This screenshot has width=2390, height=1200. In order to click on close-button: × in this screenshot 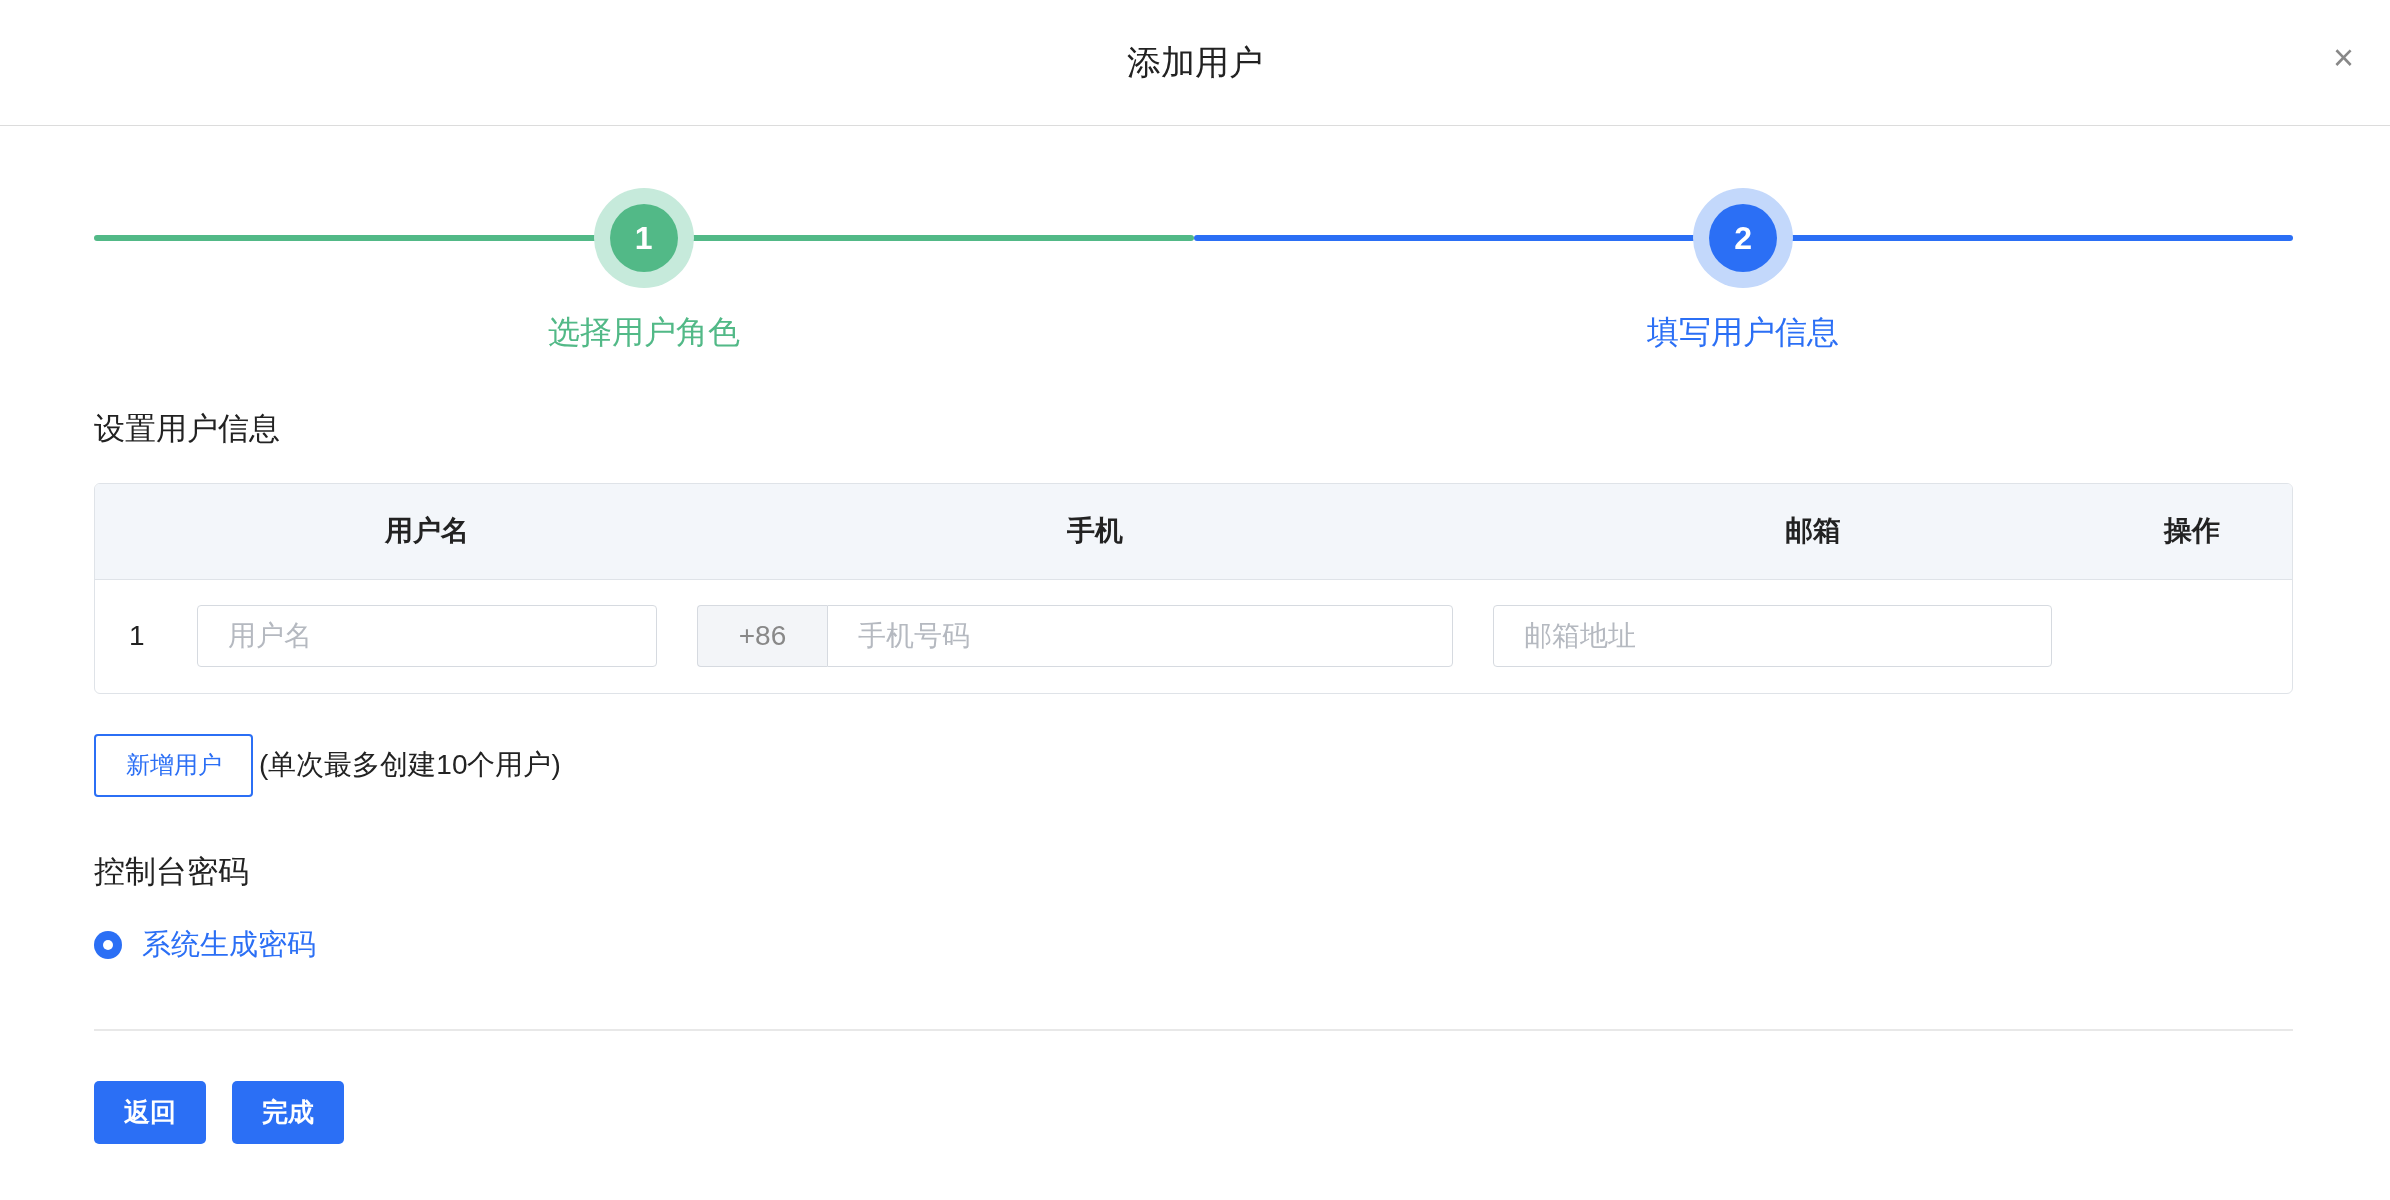, I will do `click(2343, 58)`.